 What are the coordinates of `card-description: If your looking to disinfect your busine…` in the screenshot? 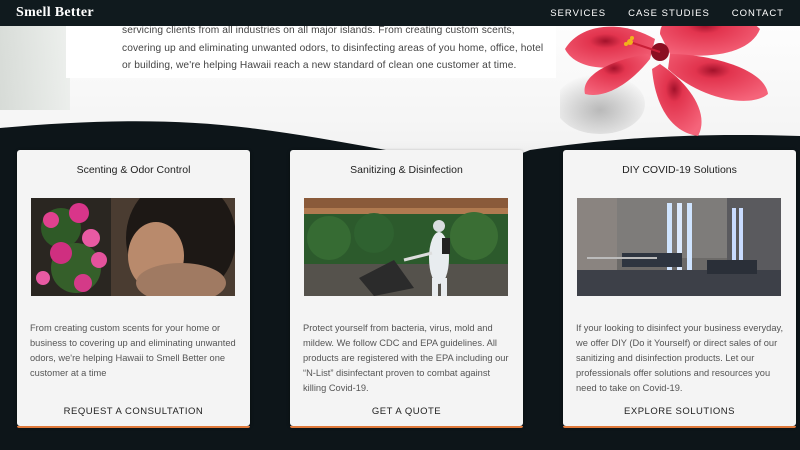 It's located at (680, 358).